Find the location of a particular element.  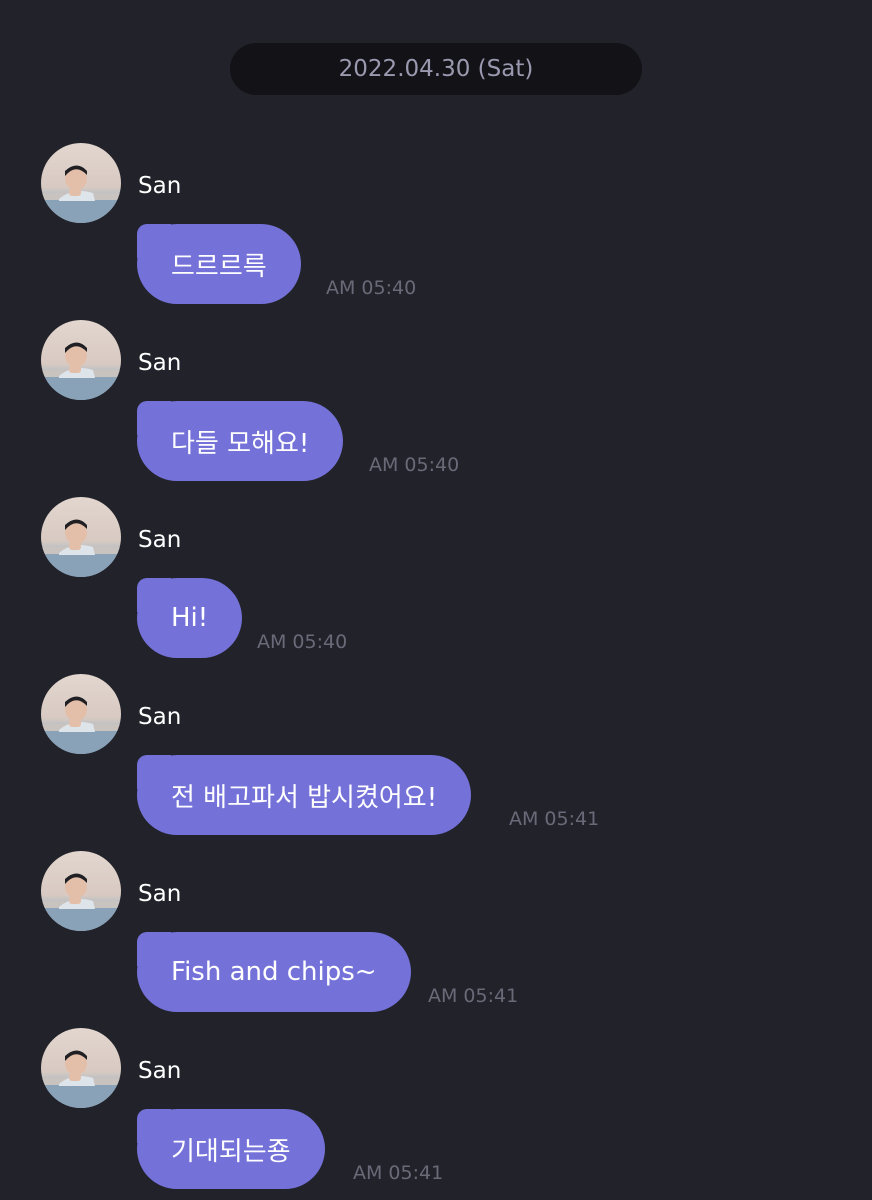

message-row: San 기대되는죵 AM 05:41 is located at coordinates (436, 1113).